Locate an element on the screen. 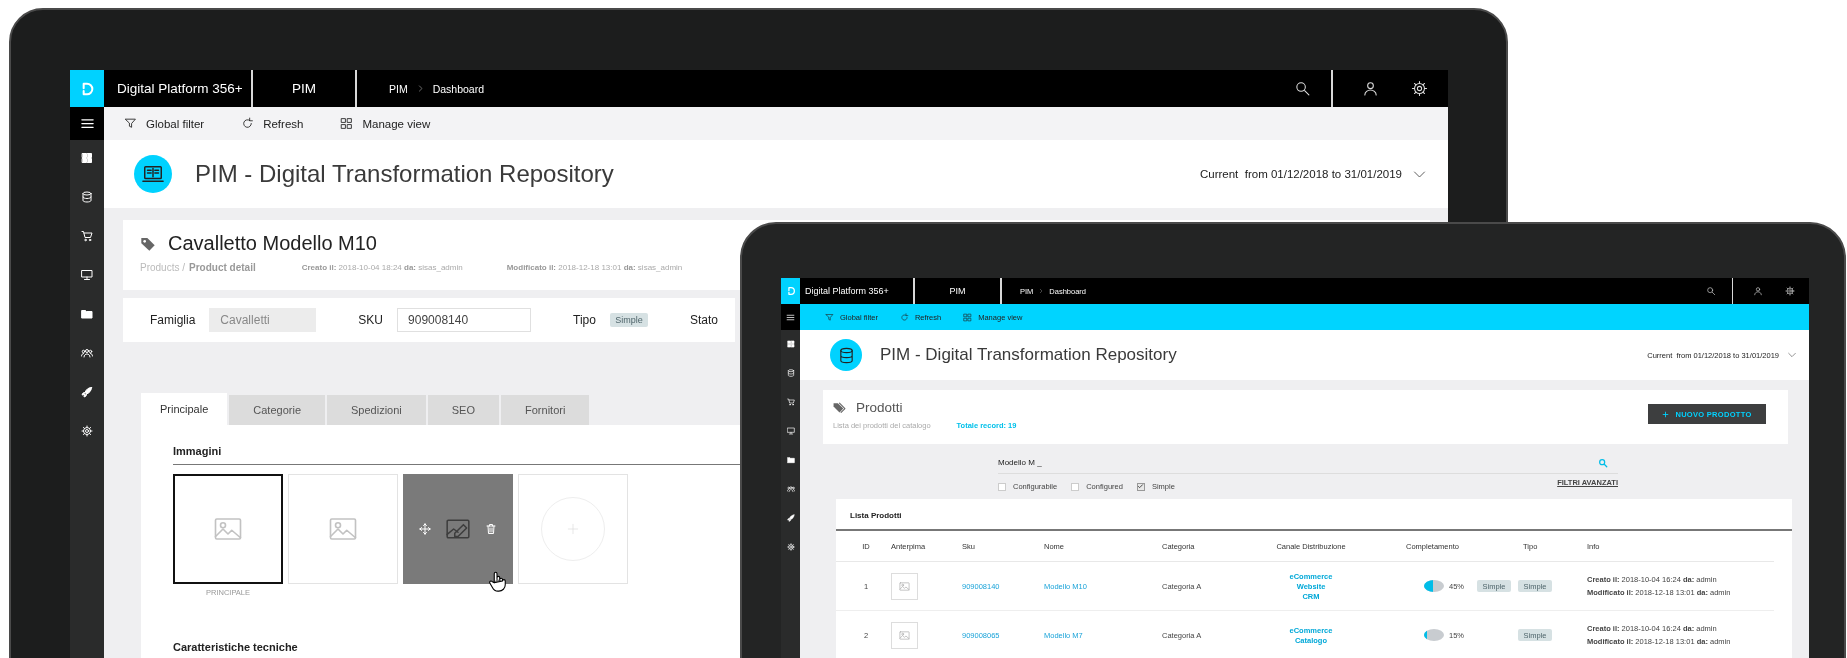 The width and height of the screenshot is (1847, 658). product-title: Cavalletto Modello M10 is located at coordinates (272, 243).